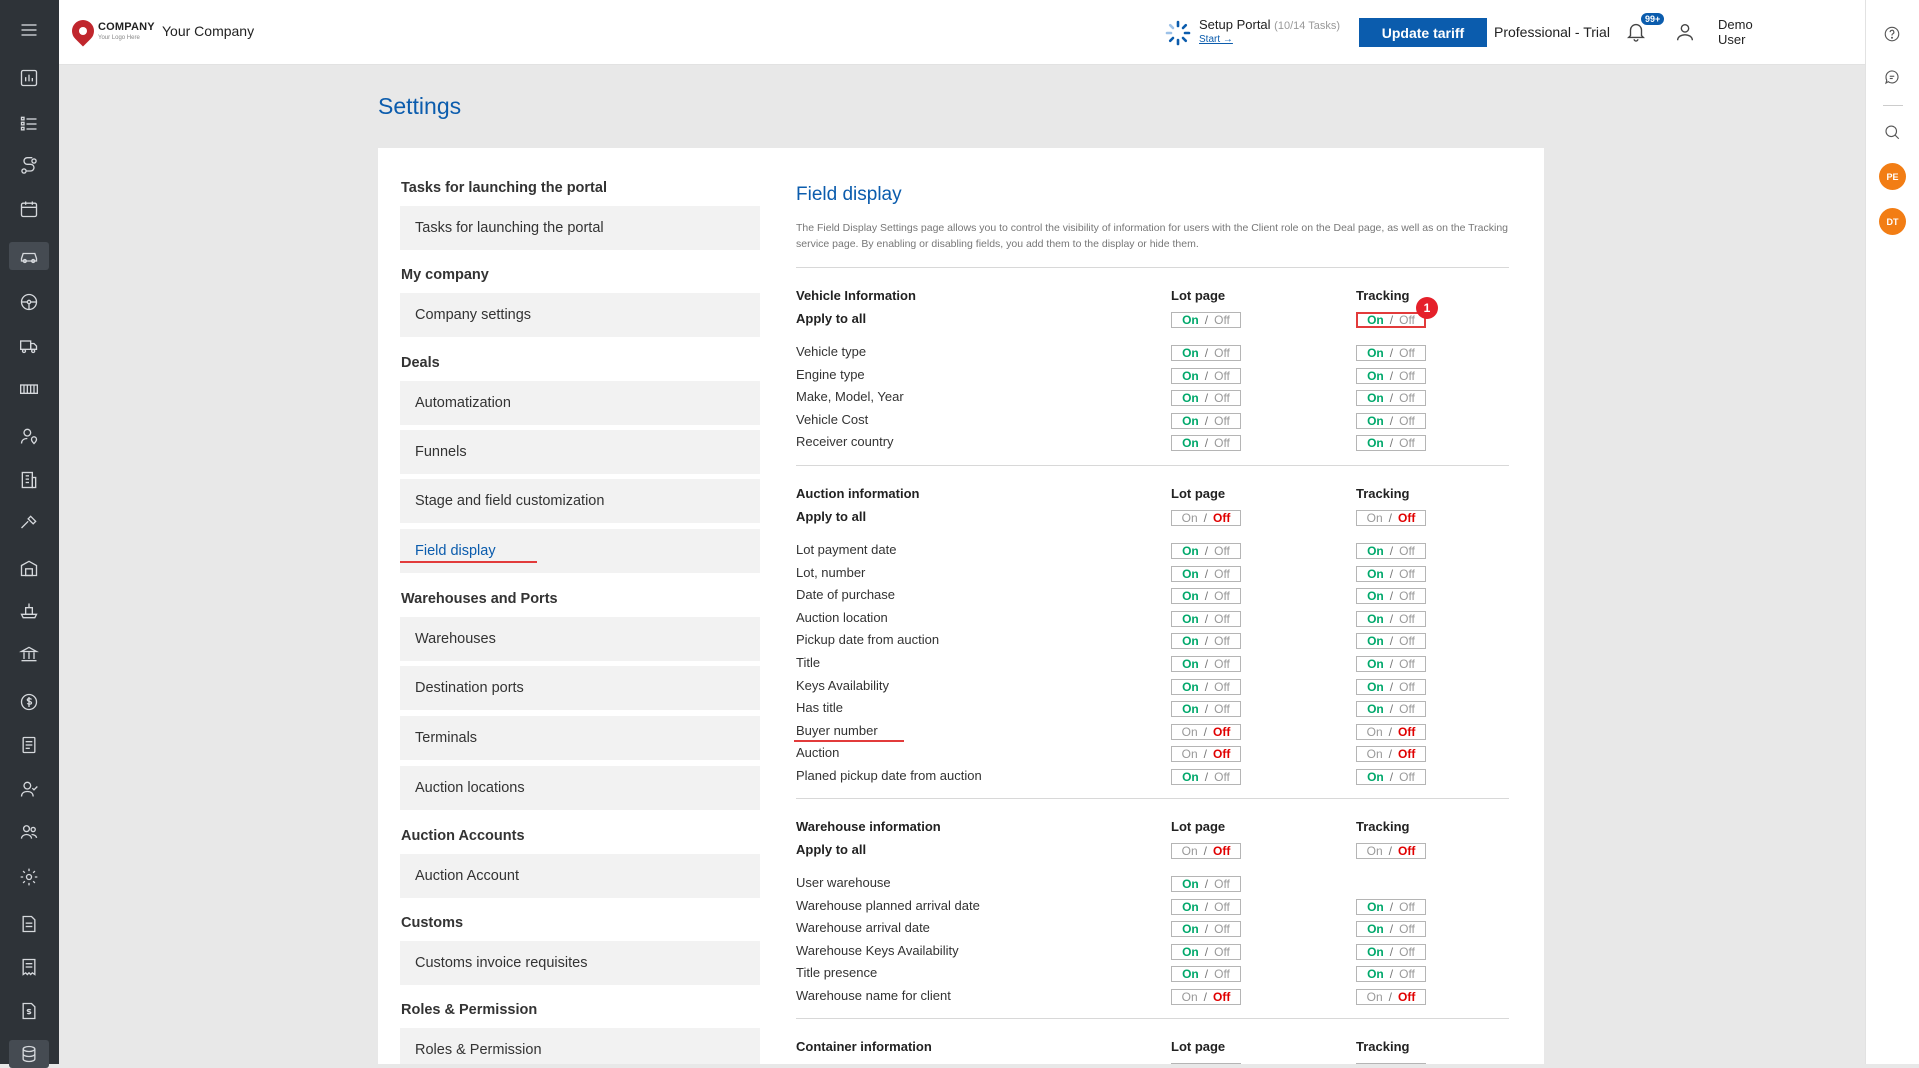 This screenshot has height=1068, width=1919. What do you see at coordinates (1423, 32) in the screenshot?
I see `update-tariff-button: Update tariff` at bounding box center [1423, 32].